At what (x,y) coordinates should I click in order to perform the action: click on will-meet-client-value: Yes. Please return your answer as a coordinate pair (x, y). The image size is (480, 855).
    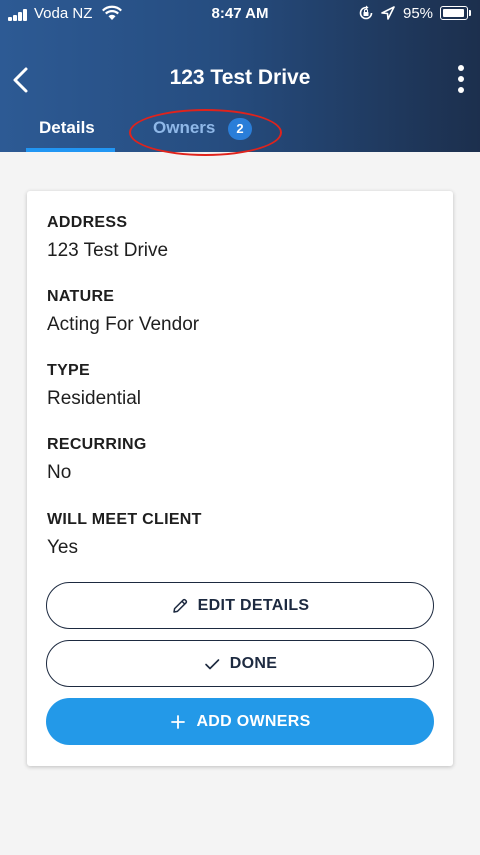
    Looking at the image, I should click on (62, 547).